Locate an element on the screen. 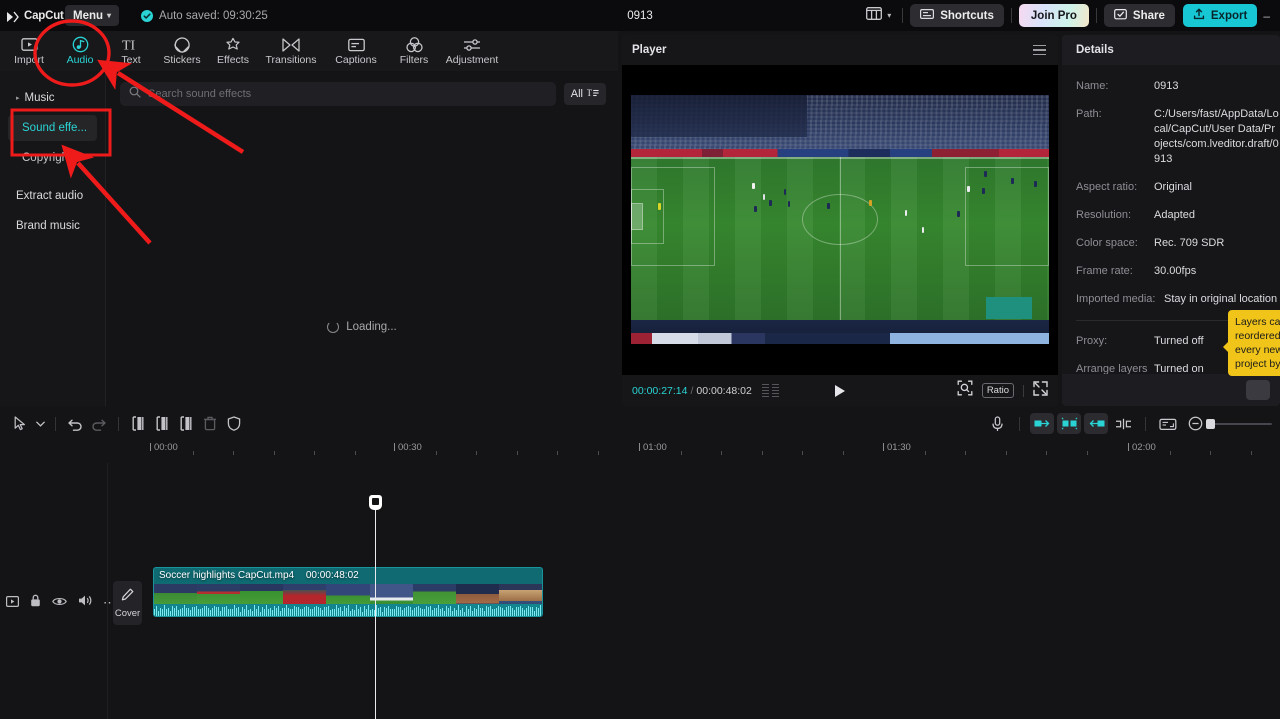  tab-effects: Effects is located at coordinates (233, 51).